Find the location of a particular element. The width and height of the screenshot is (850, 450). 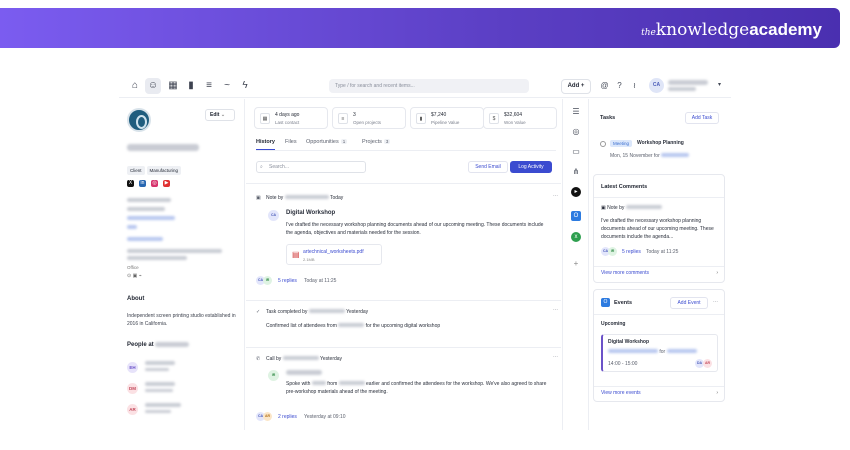

instagram-icon: ◎ is located at coordinates (154, 183).